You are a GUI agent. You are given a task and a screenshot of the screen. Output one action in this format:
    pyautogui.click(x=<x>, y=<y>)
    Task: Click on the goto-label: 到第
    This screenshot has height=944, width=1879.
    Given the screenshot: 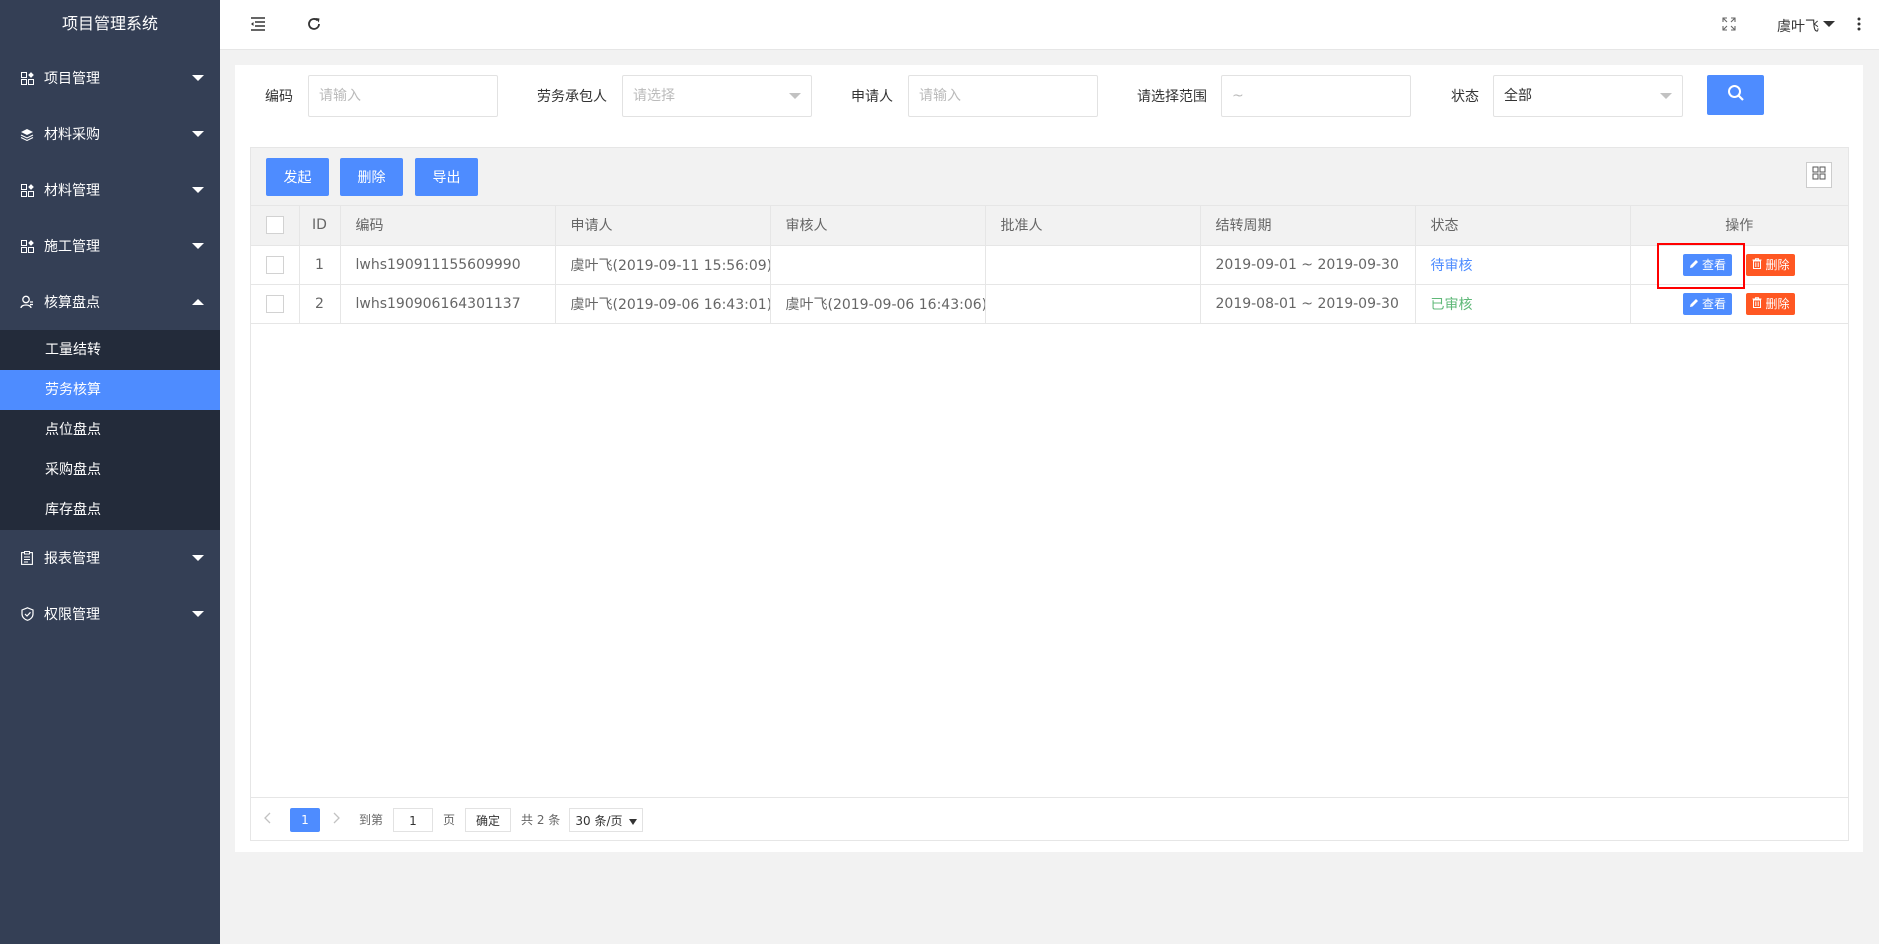 What is the action you would take?
    pyautogui.click(x=371, y=820)
    